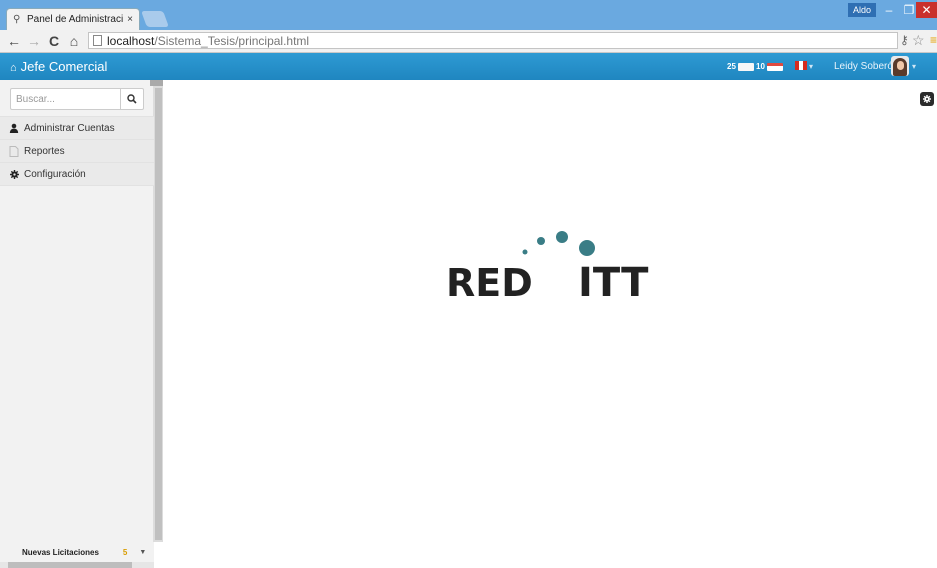 The image size is (937, 568). What do you see at coordinates (547, 268) in the screenshot?
I see `red-itt-logo: RED ITT` at bounding box center [547, 268].